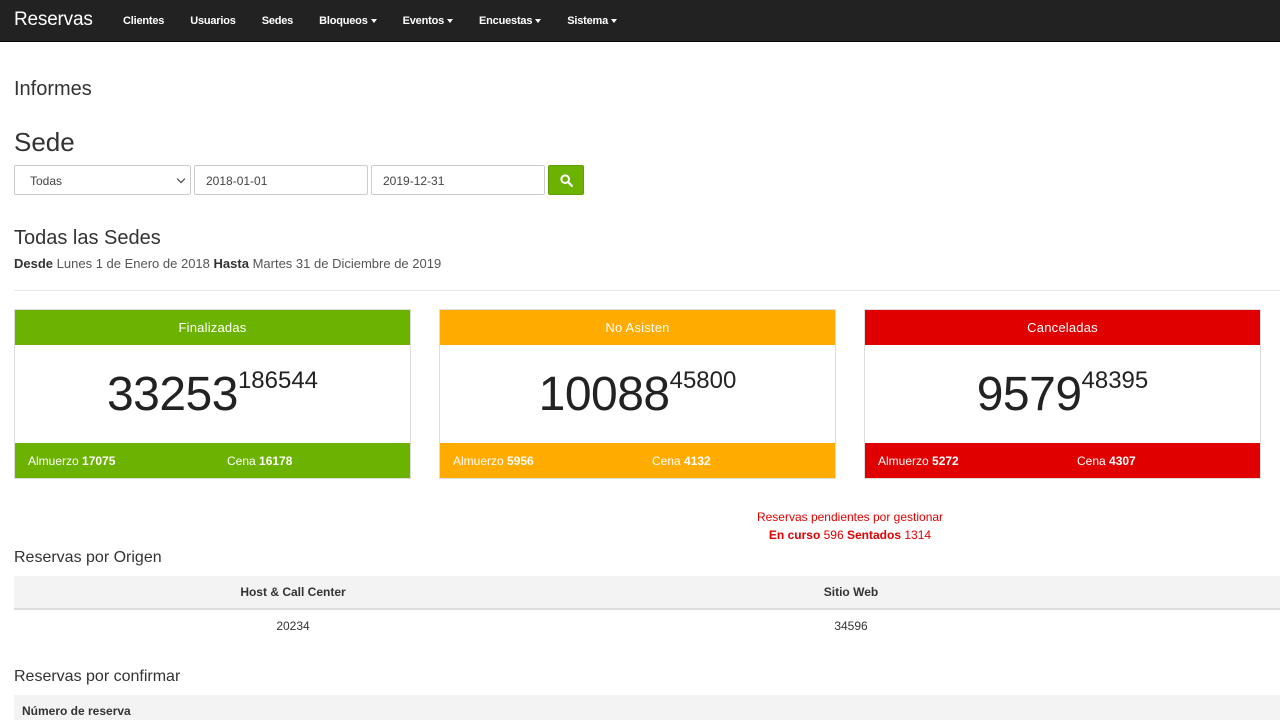 Image resolution: width=1280 pixels, height=720 pixels. What do you see at coordinates (34, 263) in the screenshot?
I see `from-label: Desde` at bounding box center [34, 263].